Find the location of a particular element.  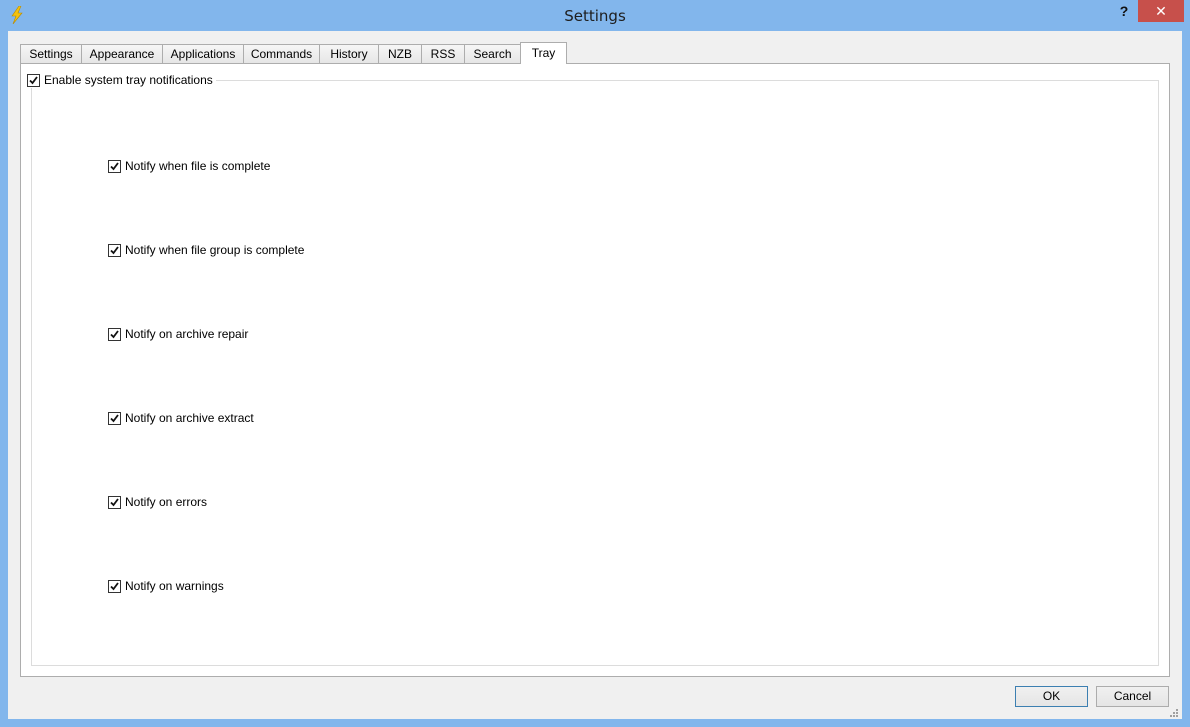

tab-history: History is located at coordinates (349, 53).